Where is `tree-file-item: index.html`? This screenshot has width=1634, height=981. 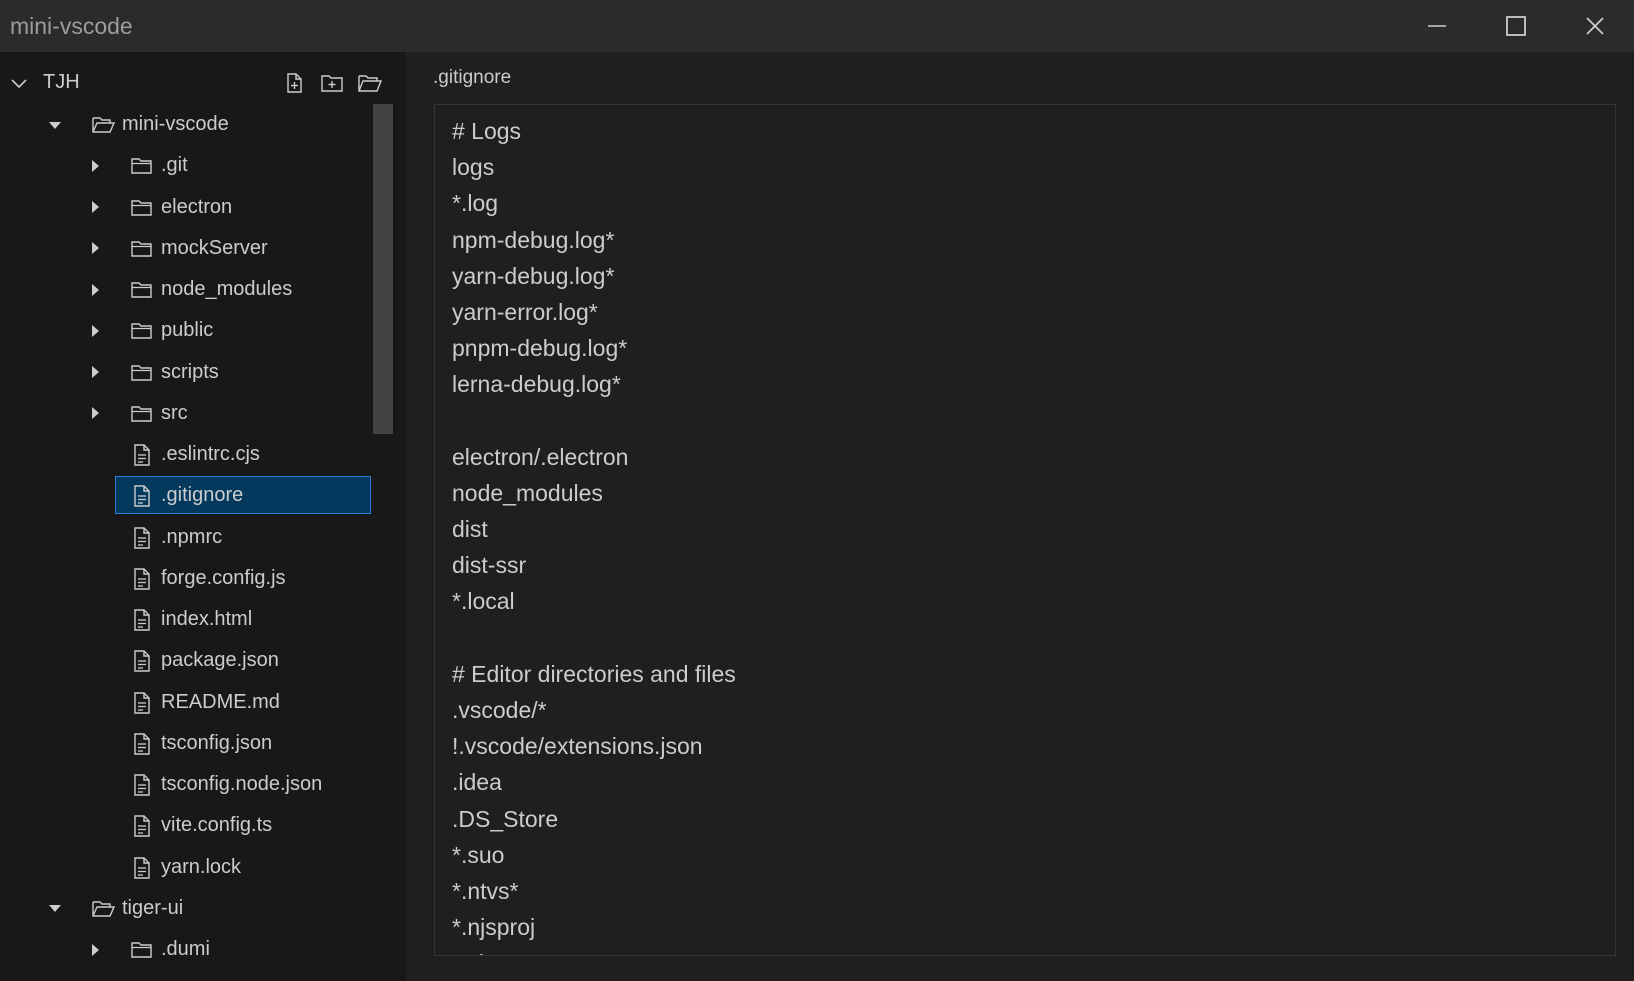
tree-file-item: index.html is located at coordinates (190, 619).